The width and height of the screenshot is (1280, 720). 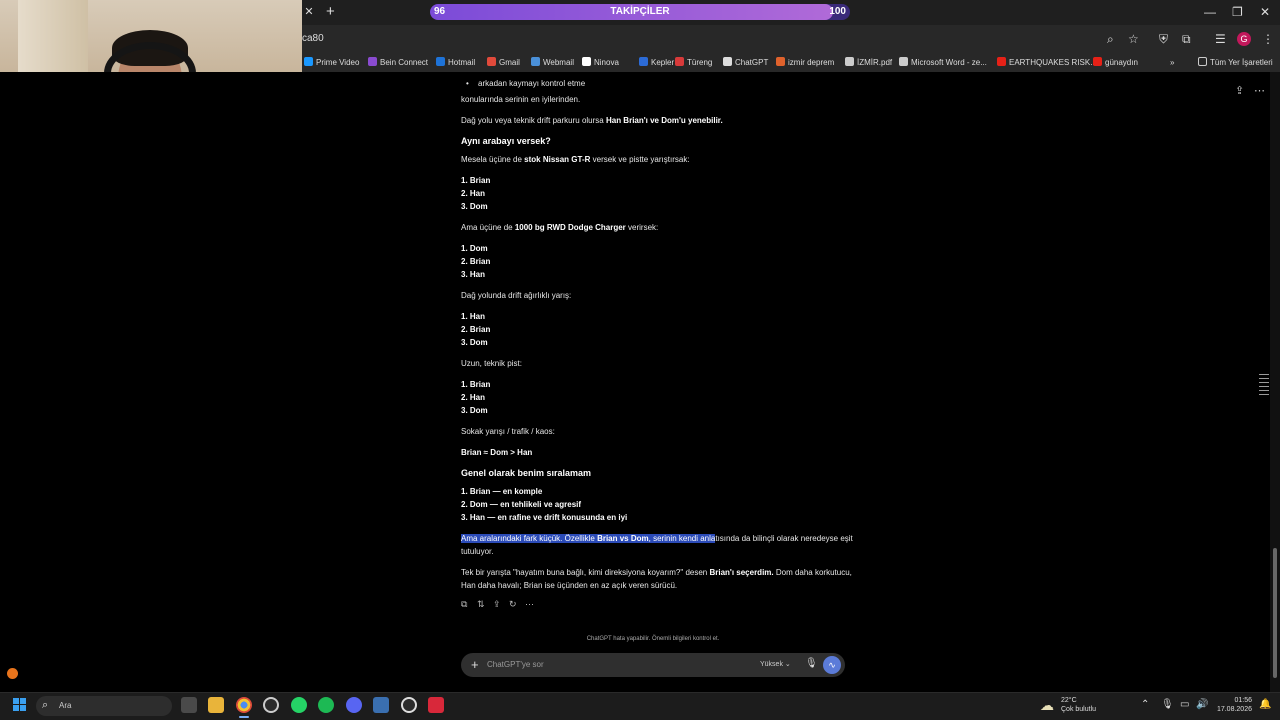 I want to click on text: Ama aralarındaki fark küçük. Özellikle, so click(x=529, y=538).